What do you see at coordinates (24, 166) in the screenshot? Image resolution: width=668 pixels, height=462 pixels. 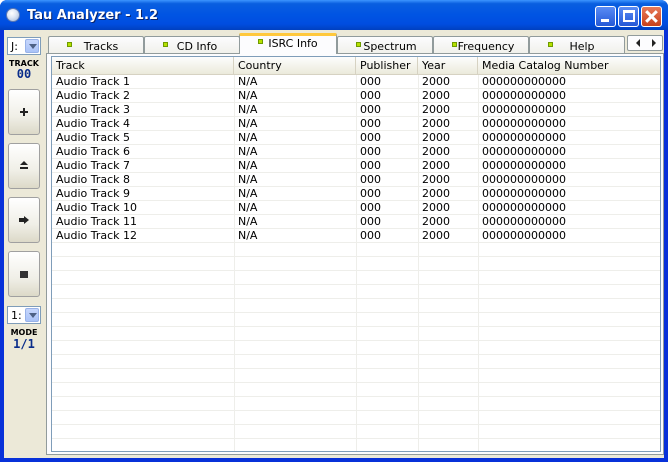 I see `eject-button` at bounding box center [24, 166].